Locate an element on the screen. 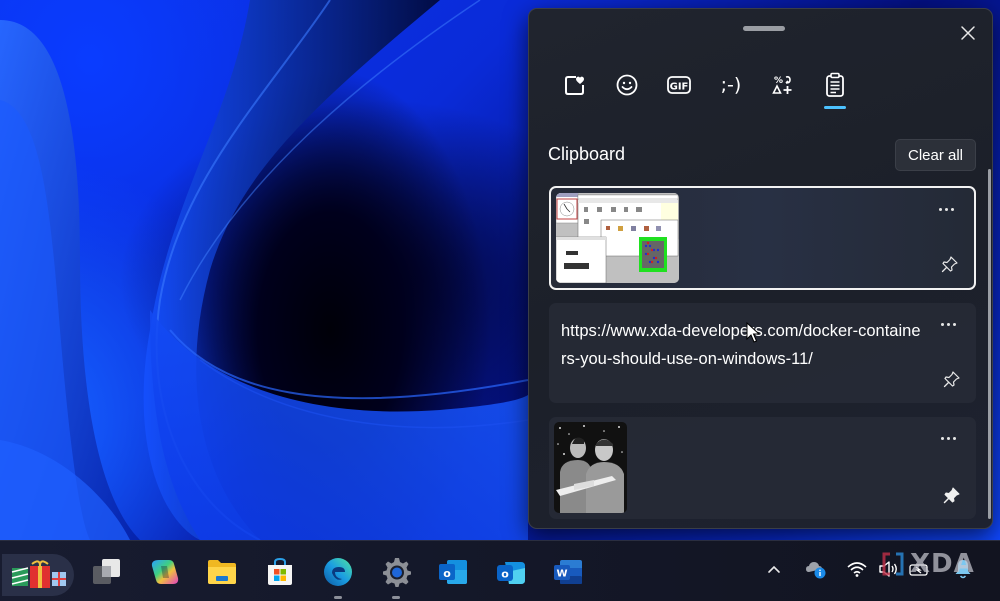 The image size is (1000, 601). svg-text: GIF is located at coordinates (679, 87).